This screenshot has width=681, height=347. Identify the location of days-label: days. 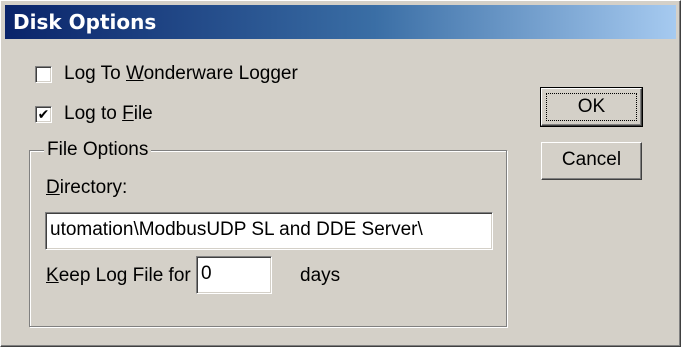
(320, 275).